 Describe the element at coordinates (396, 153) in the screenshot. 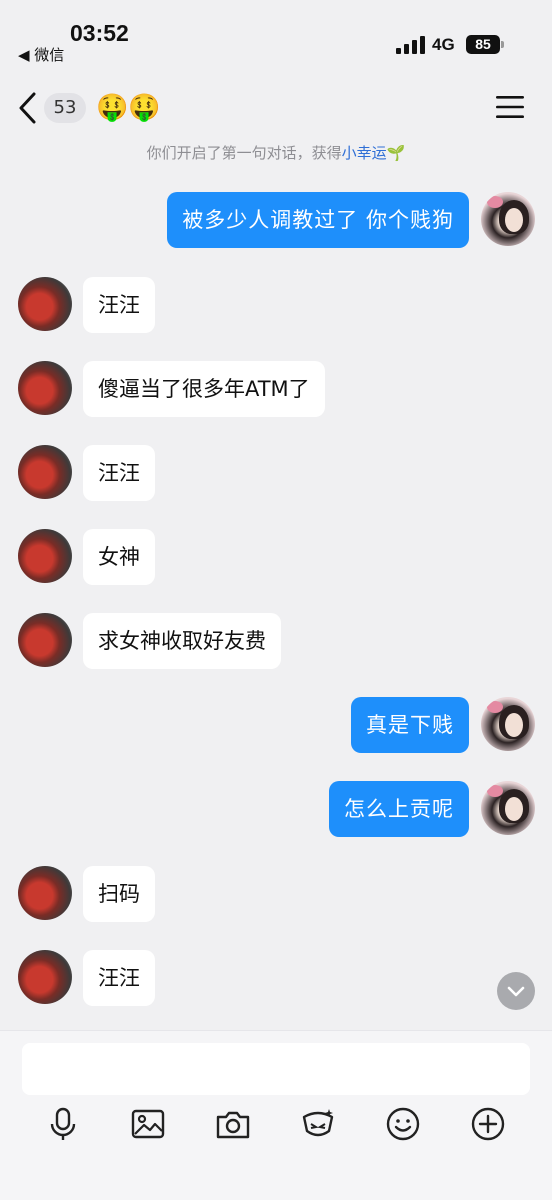

I see `sprout-icon: 🌱` at that location.